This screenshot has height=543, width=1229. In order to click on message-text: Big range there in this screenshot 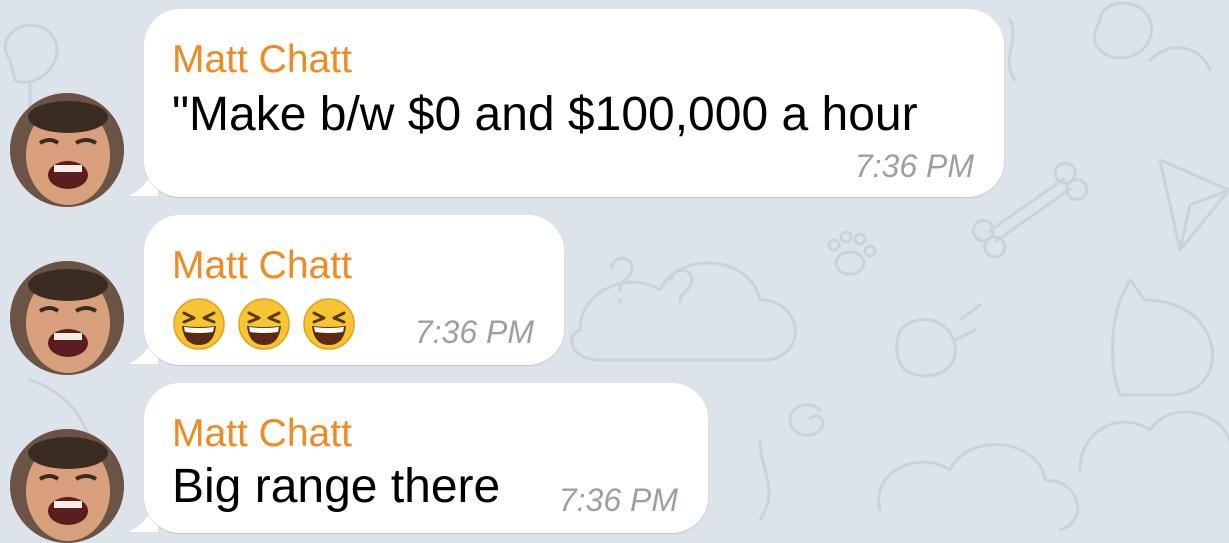, I will do `click(336, 486)`.